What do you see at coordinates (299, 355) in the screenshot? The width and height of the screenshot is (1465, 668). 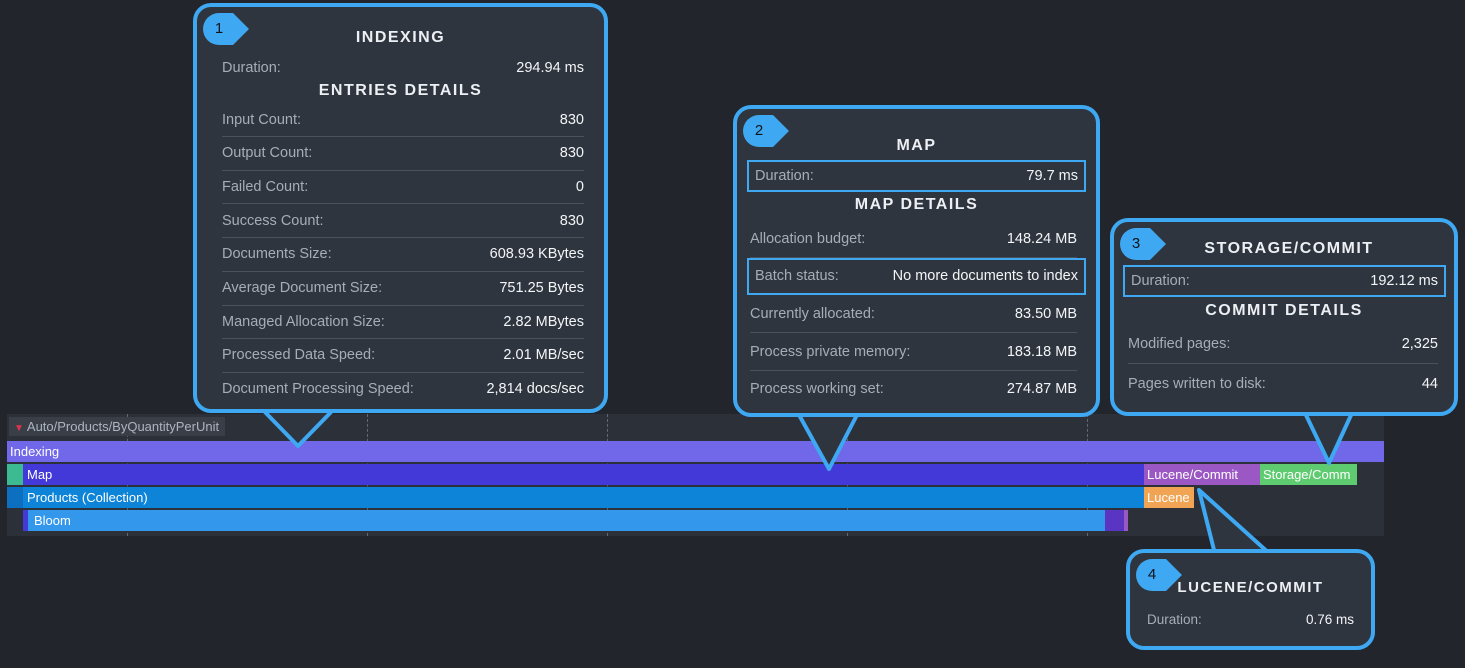 I see `detail-label: Processed Data Speed:` at bounding box center [299, 355].